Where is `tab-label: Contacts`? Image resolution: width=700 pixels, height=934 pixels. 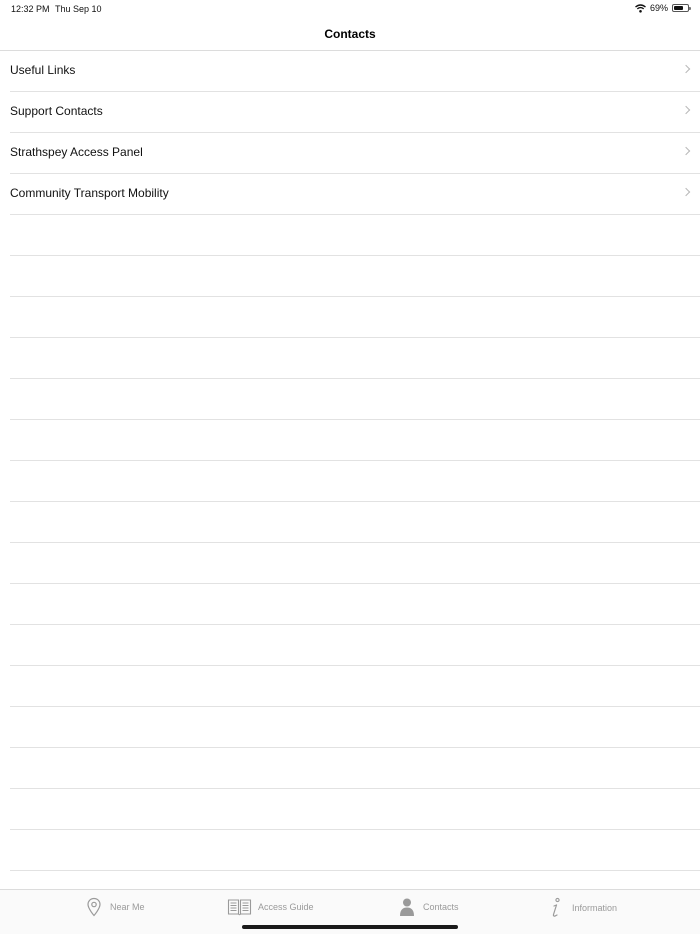
tab-label: Contacts is located at coordinates (441, 907).